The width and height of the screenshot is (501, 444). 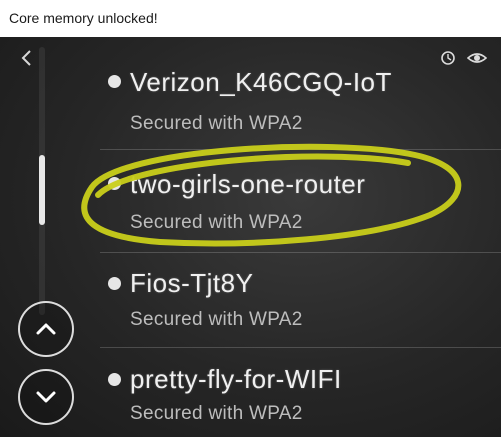 I want to click on scroll-down-button, so click(x=46, y=397).